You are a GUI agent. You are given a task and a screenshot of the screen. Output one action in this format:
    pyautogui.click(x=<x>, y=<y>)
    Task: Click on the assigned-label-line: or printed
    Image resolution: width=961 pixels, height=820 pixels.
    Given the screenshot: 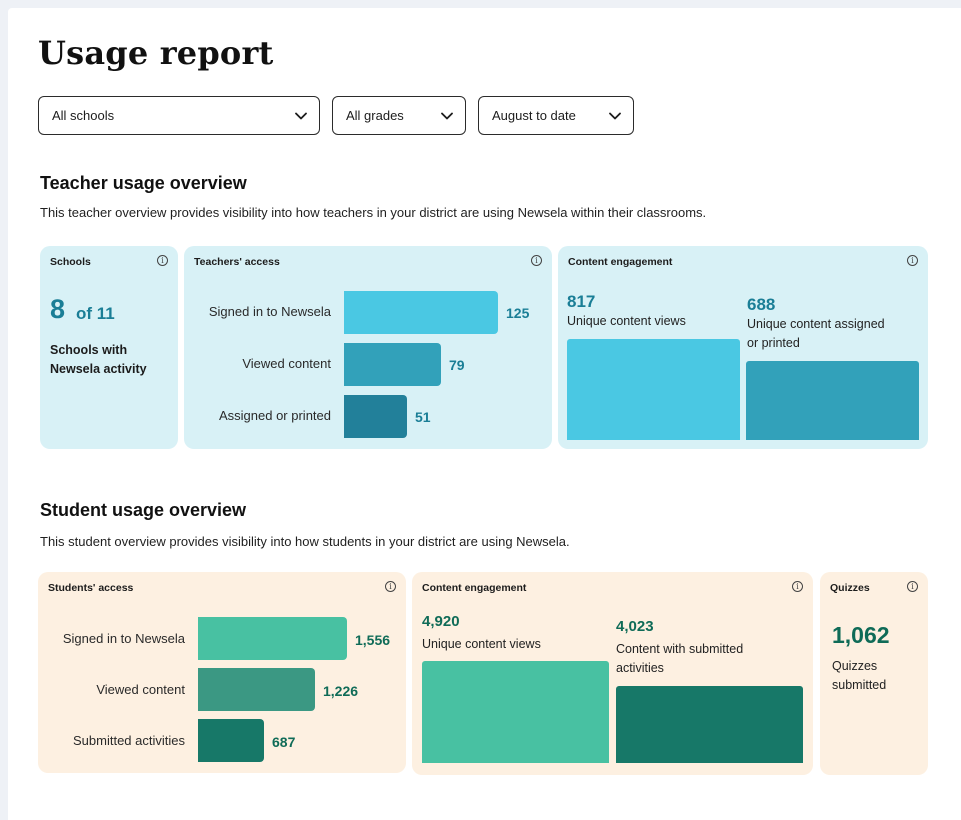 What is the action you would take?
    pyautogui.click(x=773, y=343)
    